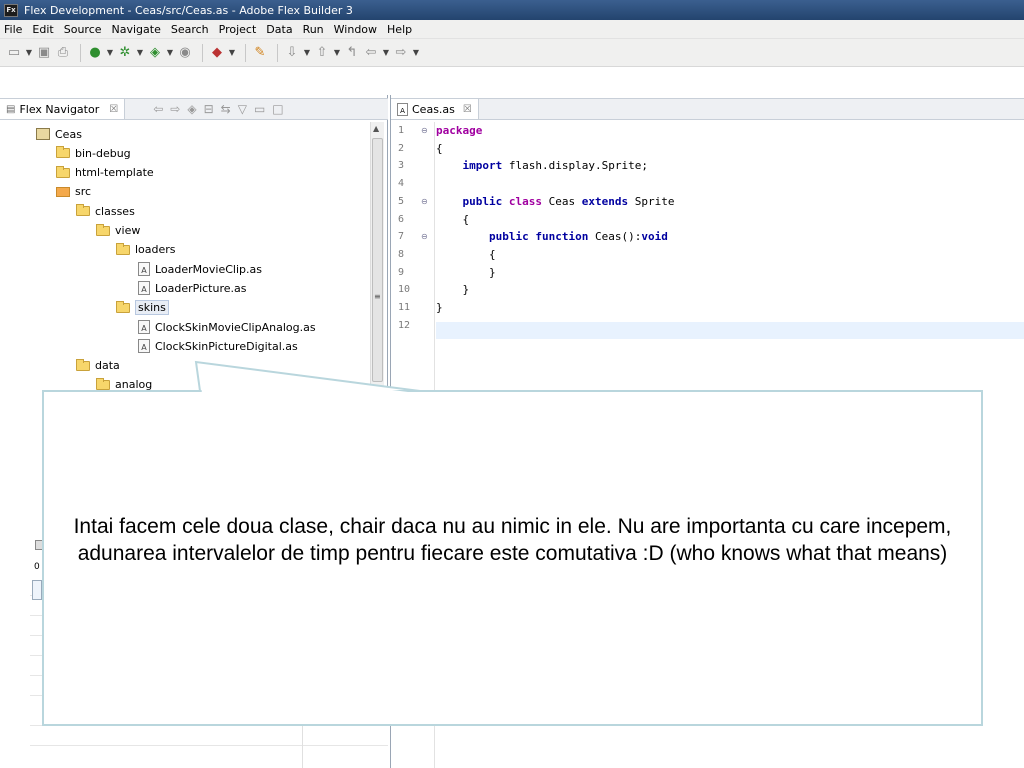 The image size is (1024, 768). Describe the element at coordinates (192, 288) in the screenshot. I see `tree-file-item: A LoaderPicture.as` at that location.